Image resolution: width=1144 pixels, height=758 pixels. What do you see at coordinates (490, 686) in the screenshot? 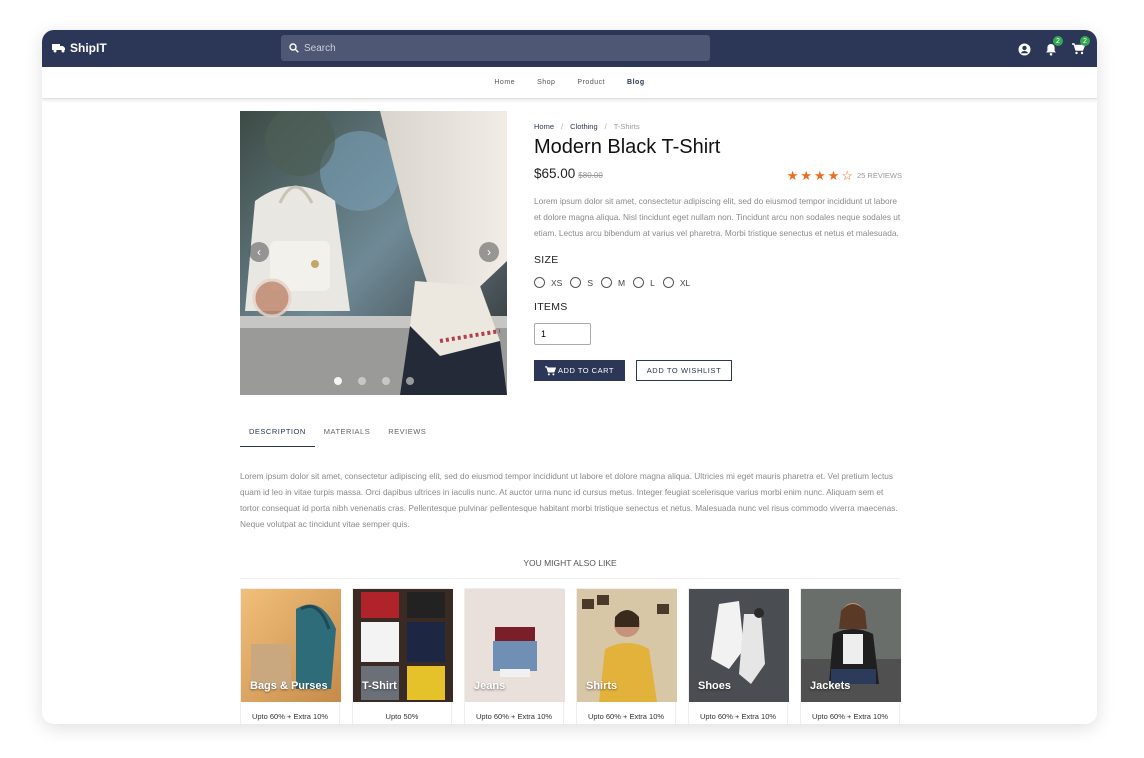
I see `category-name: Jeans` at bounding box center [490, 686].